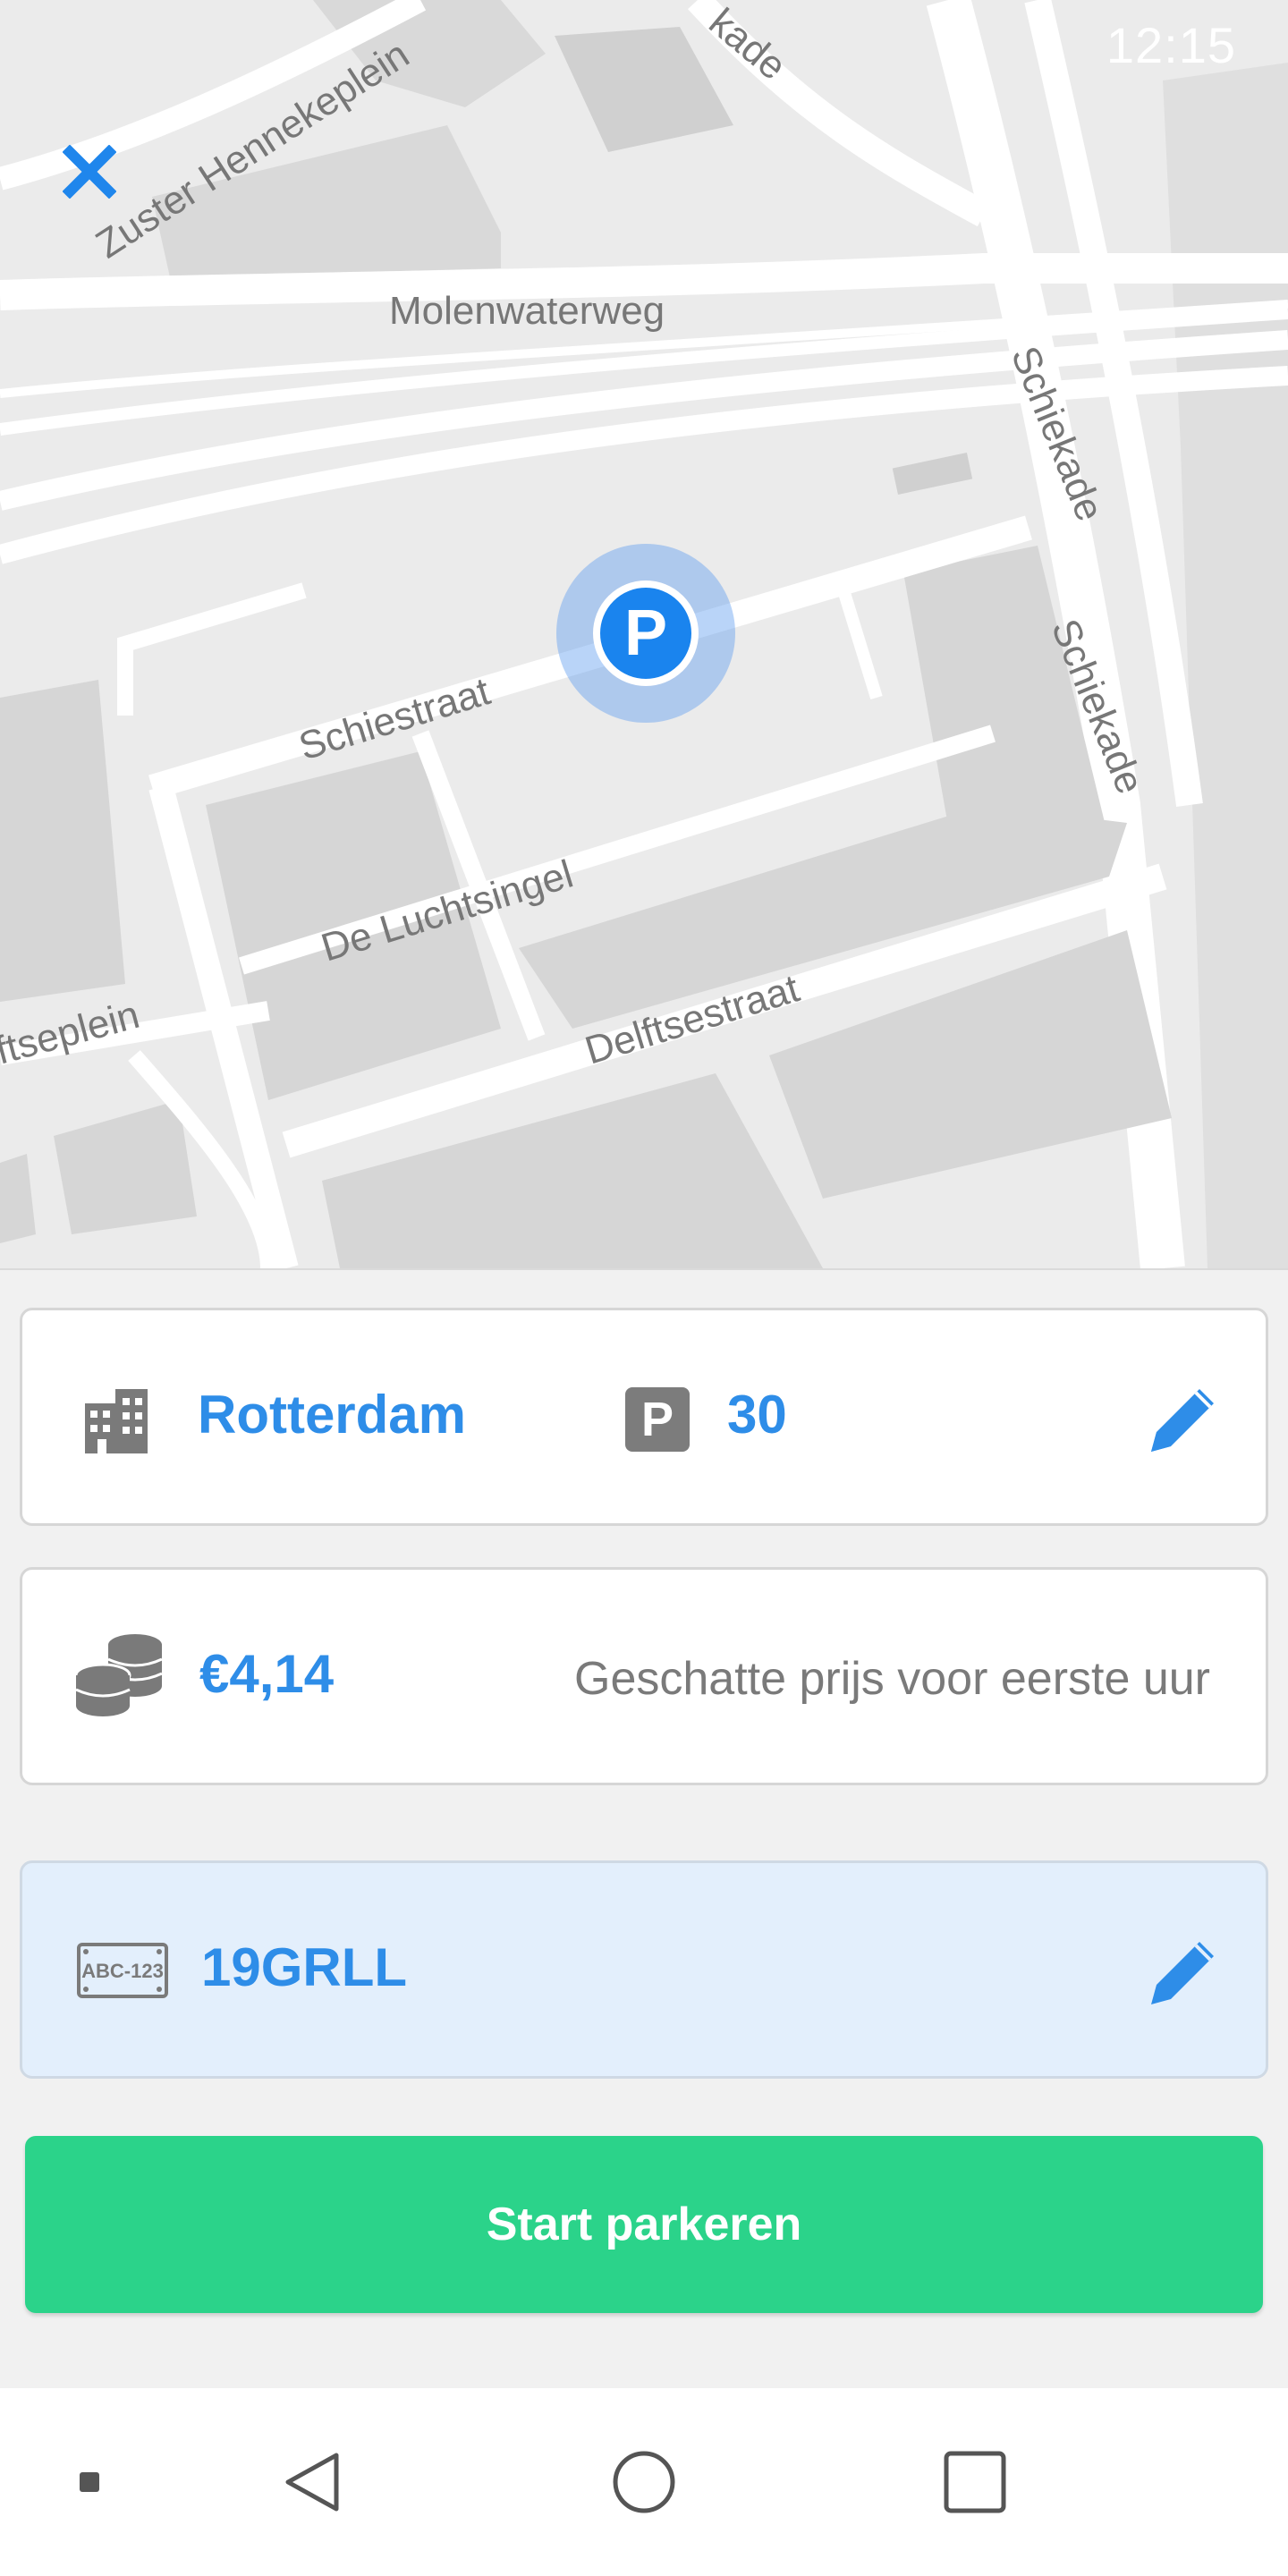 This screenshot has height=2576, width=1288. I want to click on back-button, so click(313, 2482).